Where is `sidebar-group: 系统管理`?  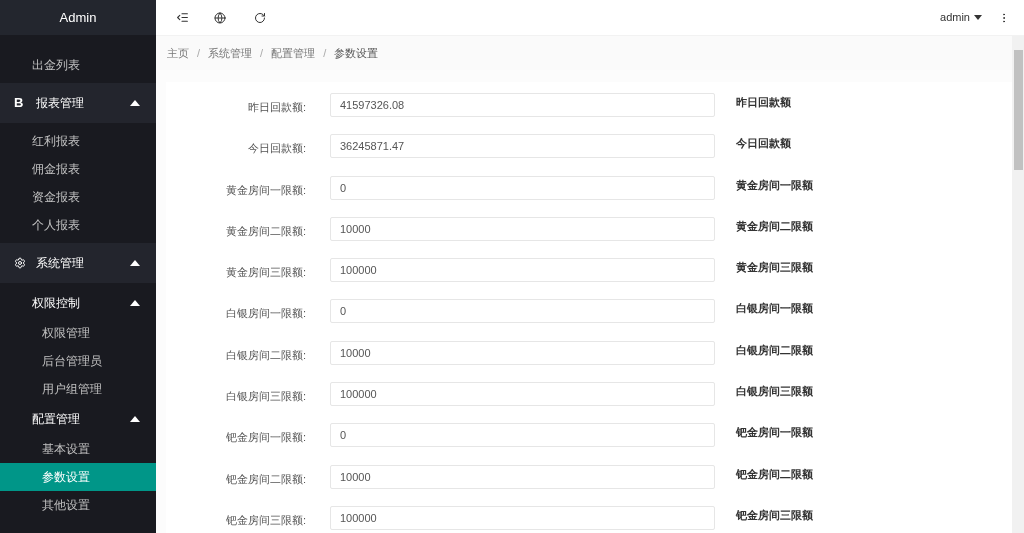
sidebar-group: 系统管理 is located at coordinates (78, 263).